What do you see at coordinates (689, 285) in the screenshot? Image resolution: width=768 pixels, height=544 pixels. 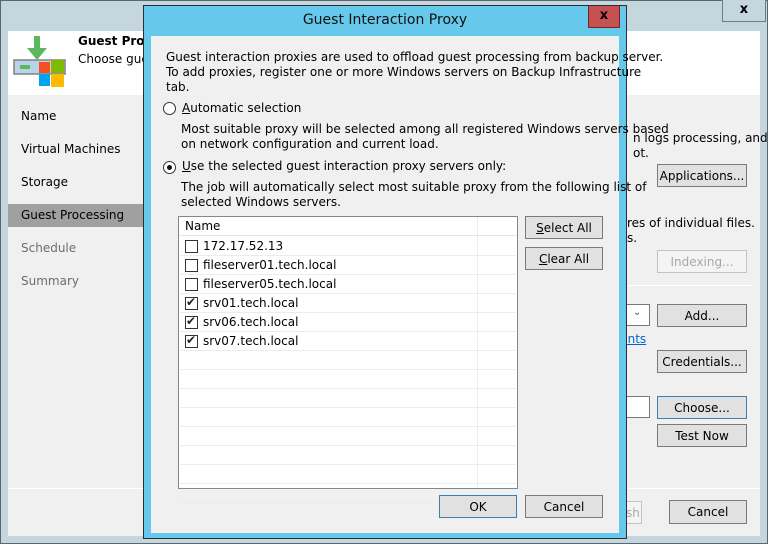 I see `section-divider` at bounding box center [689, 285].